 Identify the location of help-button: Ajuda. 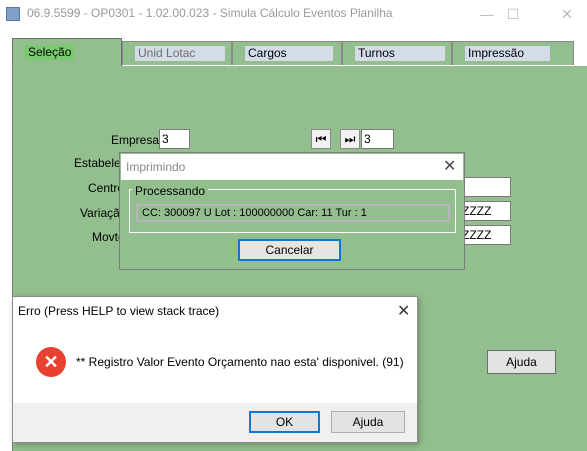
(521, 362).